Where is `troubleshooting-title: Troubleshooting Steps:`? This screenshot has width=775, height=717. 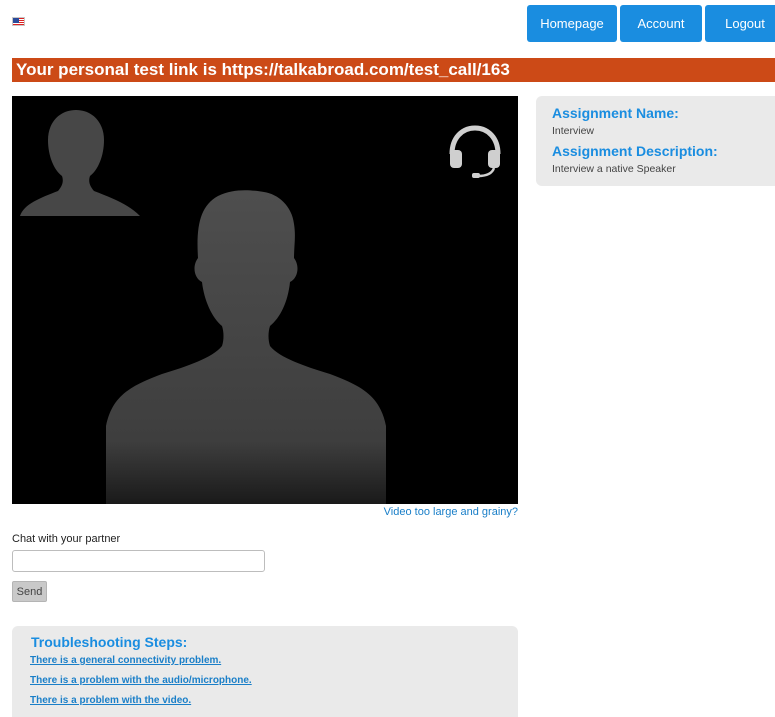
troubleshooting-title: Troubleshooting Steps: is located at coordinates (109, 642).